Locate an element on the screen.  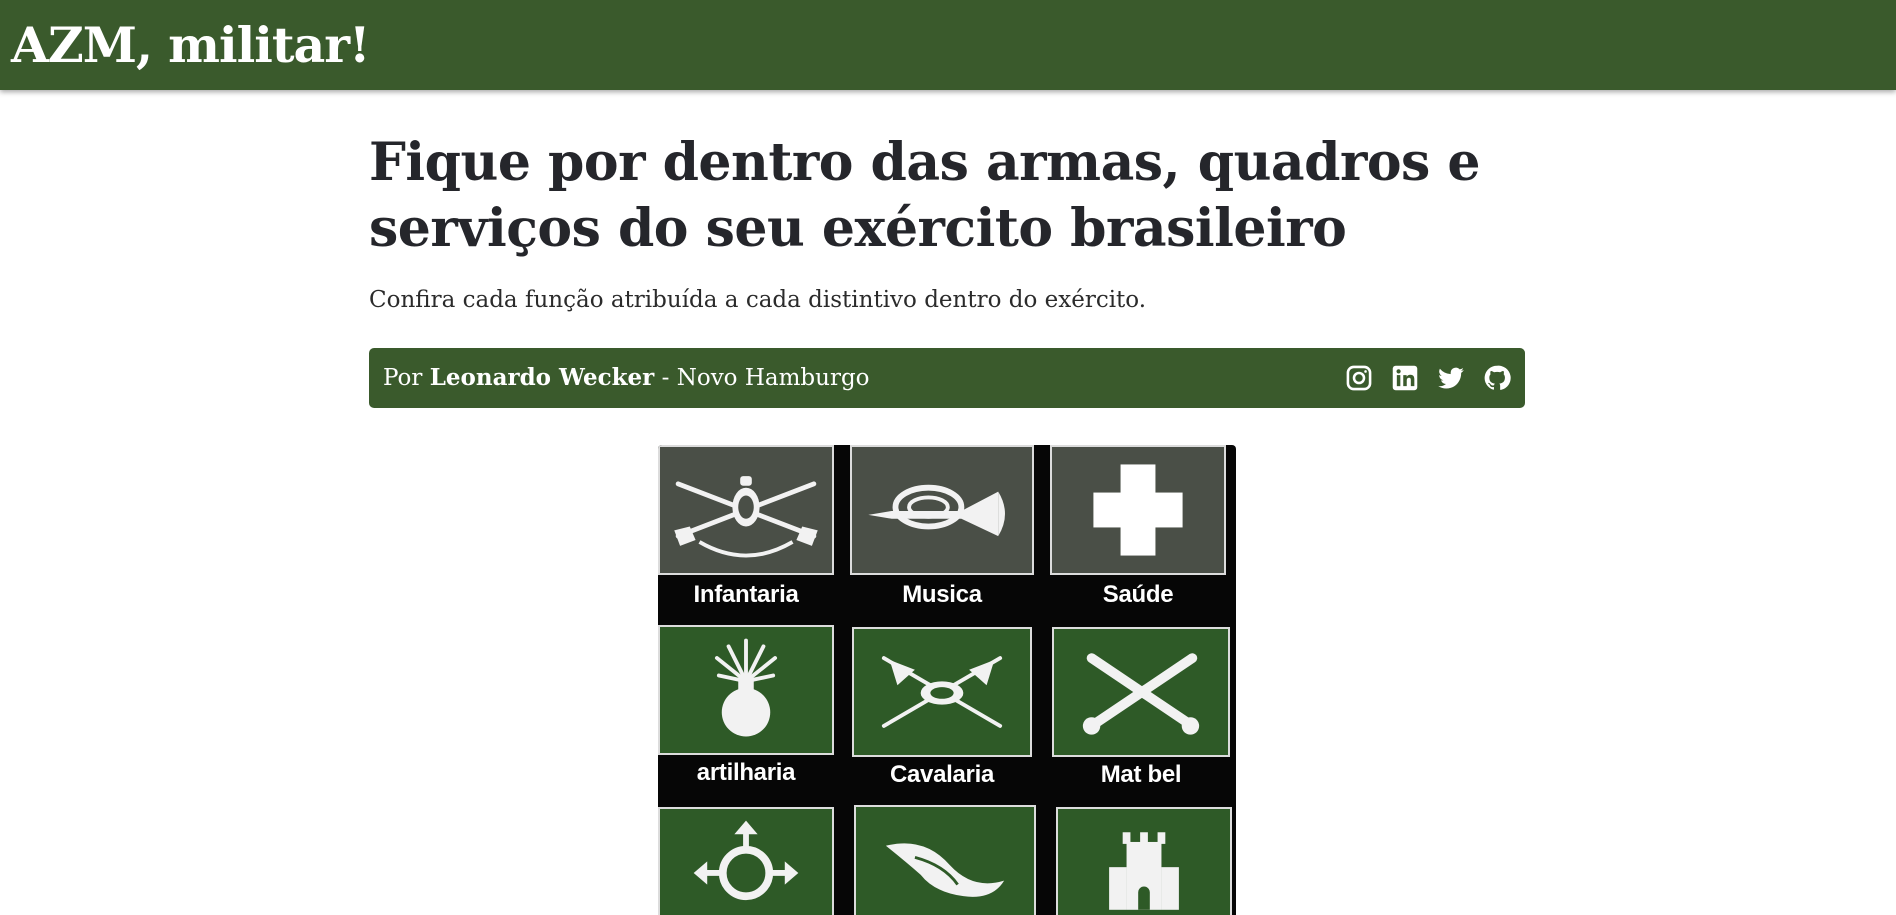
author-bar: Por Leonardo Wecker - Novo Hamburgo is located at coordinates (947, 378).